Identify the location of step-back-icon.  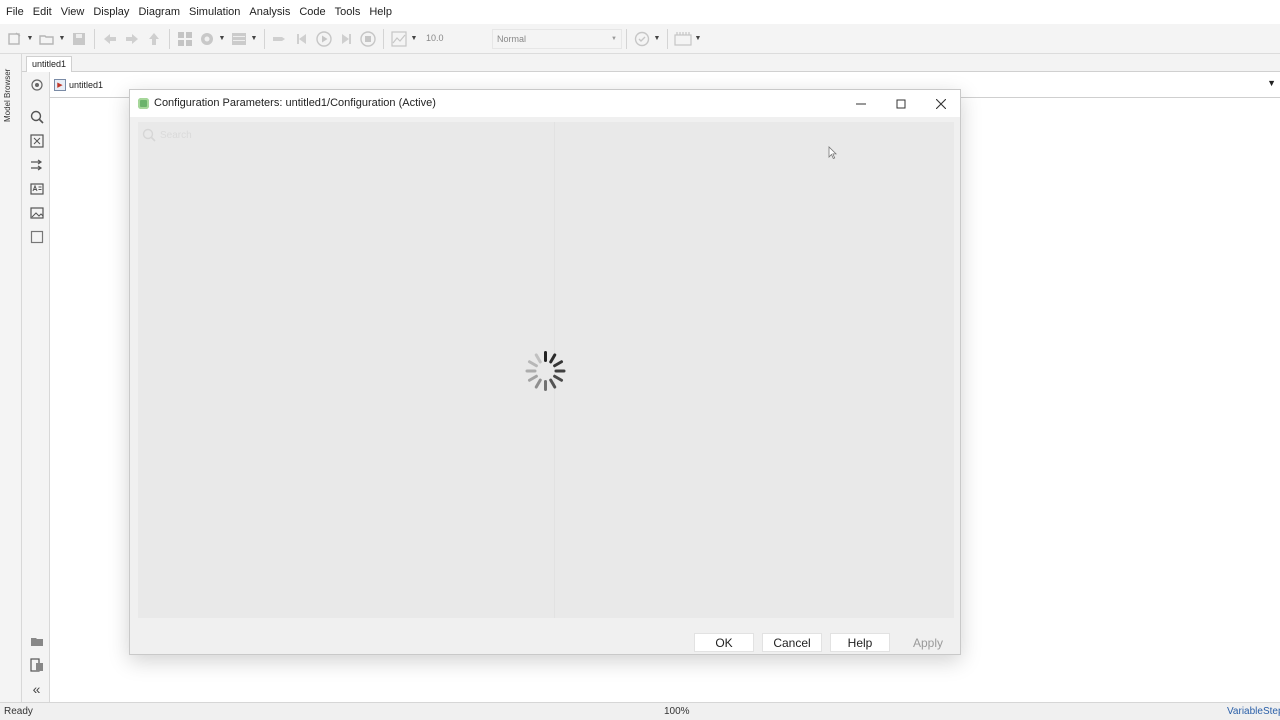
(302, 39).